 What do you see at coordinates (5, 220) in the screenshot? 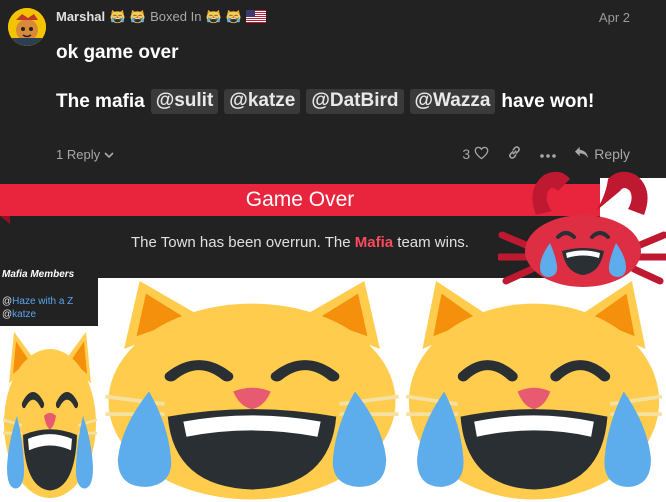
I see `banner-fold` at bounding box center [5, 220].